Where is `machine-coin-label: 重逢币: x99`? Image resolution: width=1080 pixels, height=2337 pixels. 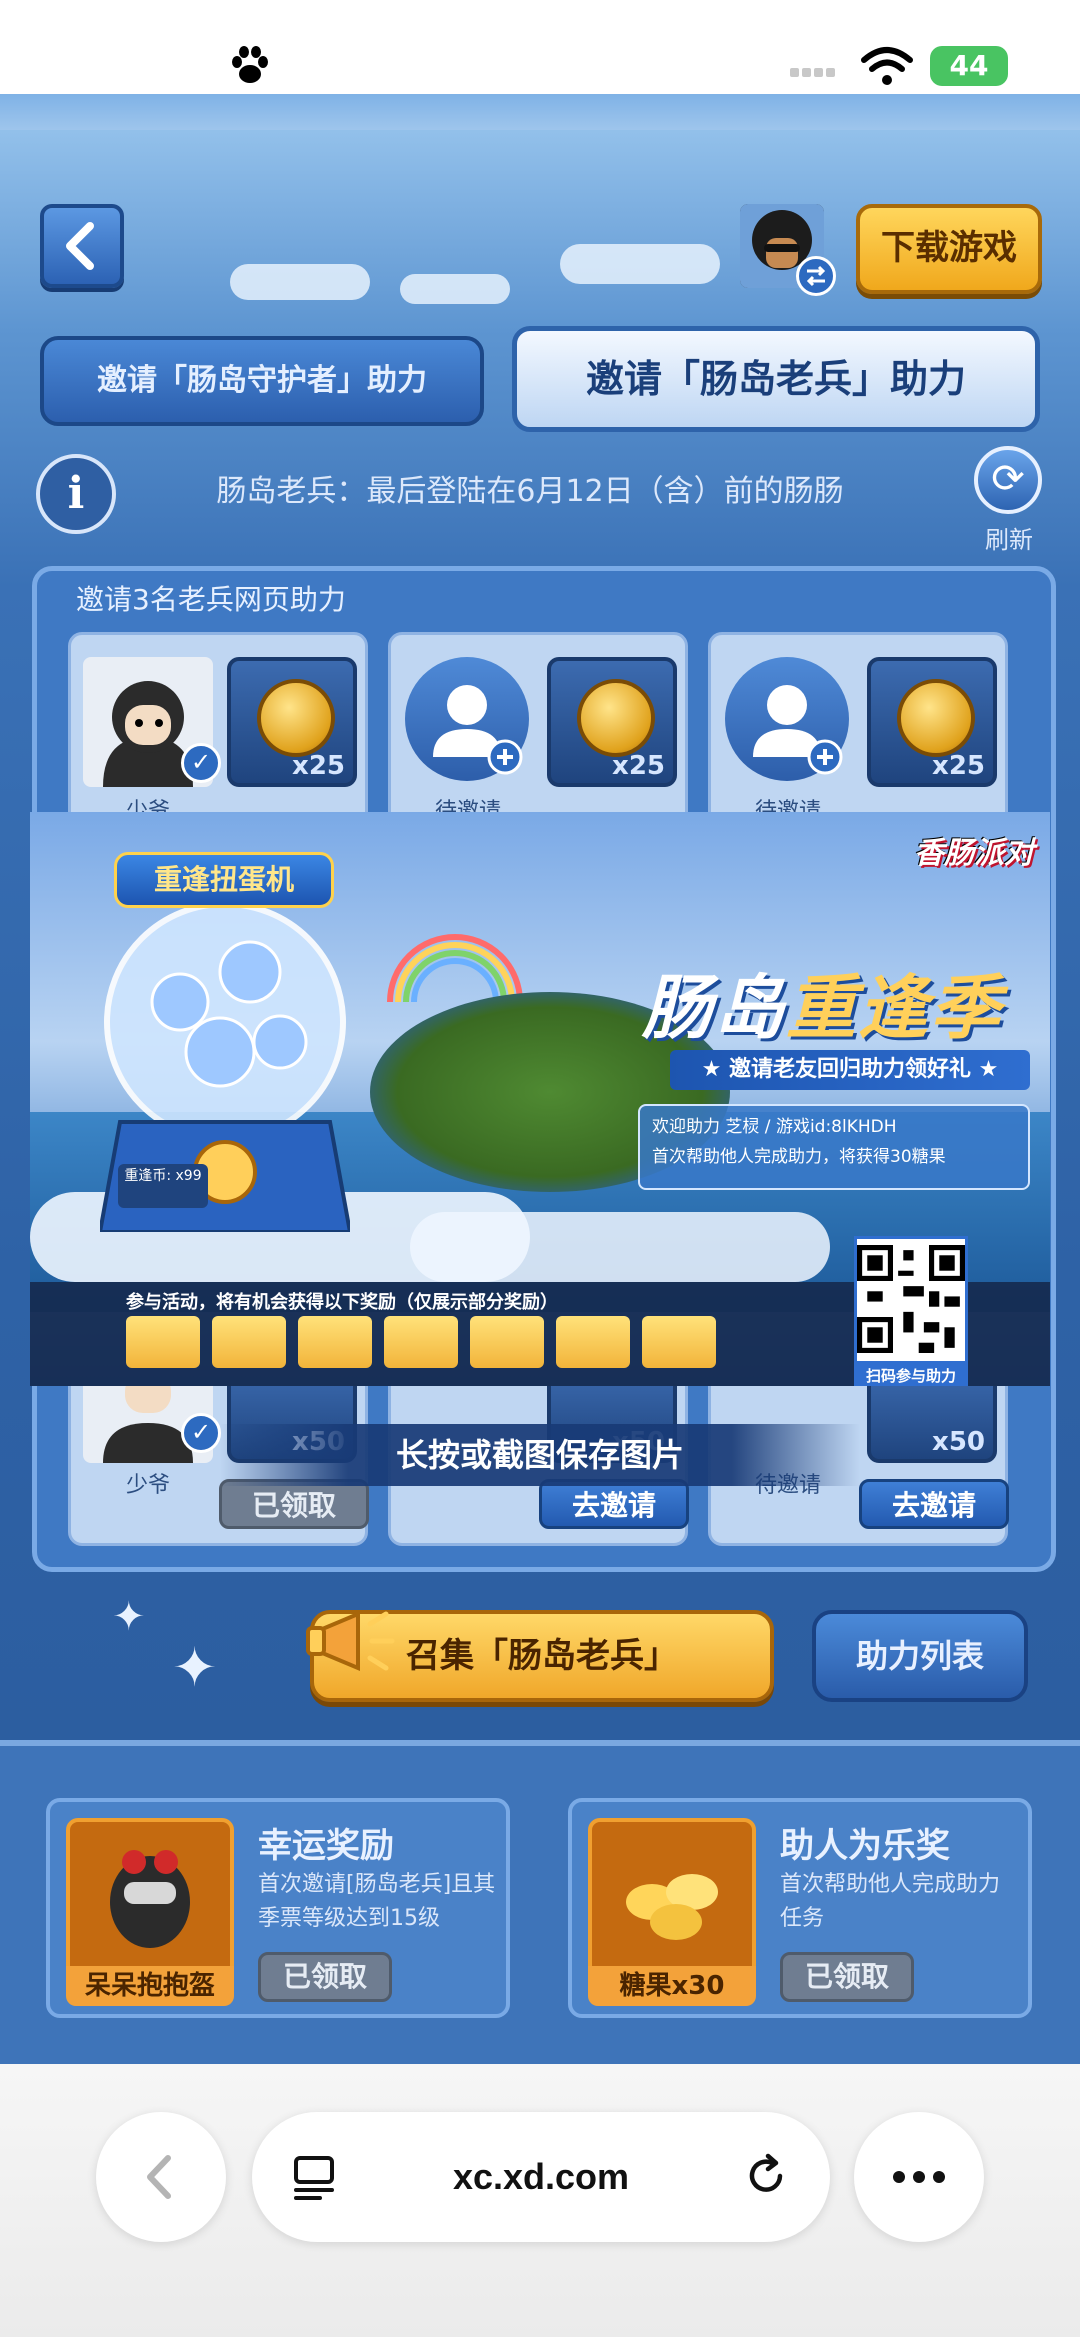 machine-coin-label: 重逢币: x99 is located at coordinates (163, 1186).